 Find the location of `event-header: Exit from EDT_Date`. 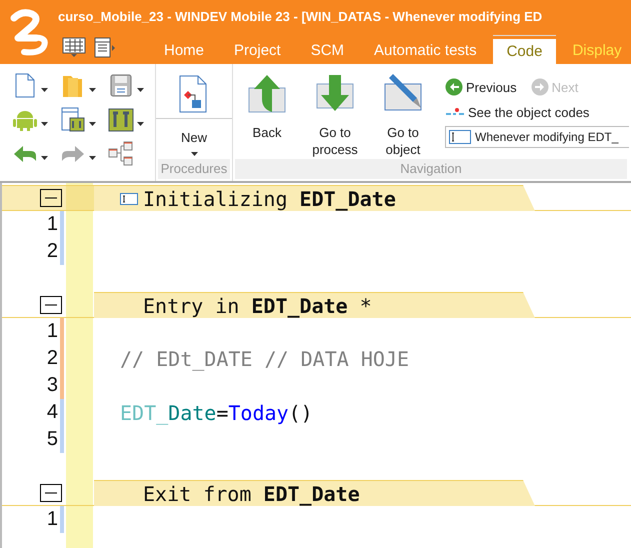

event-header: Exit from EDT_Date is located at coordinates (314, 493).